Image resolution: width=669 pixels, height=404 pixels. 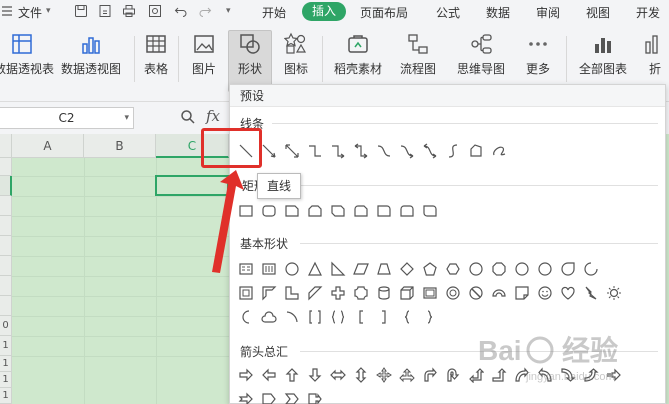 What do you see at coordinates (384, 211) in the screenshot?
I see `round-single-corner-rectangle-shape` at bounding box center [384, 211].